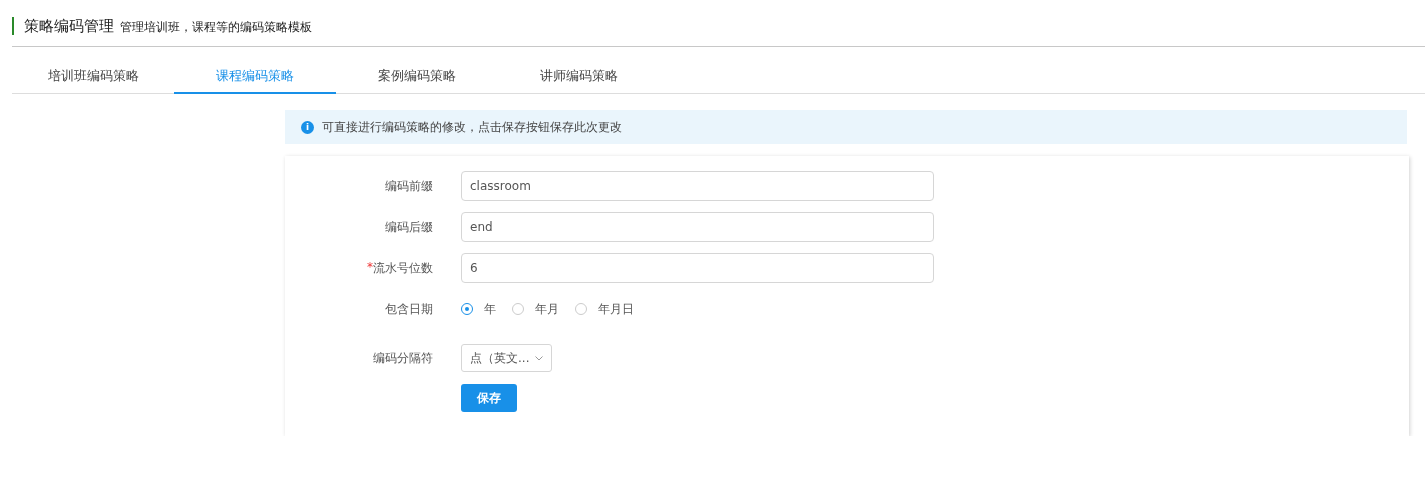 The height and width of the screenshot is (497, 1425). What do you see at coordinates (255, 77) in the screenshot?
I see `tab: 课程编码策略` at bounding box center [255, 77].